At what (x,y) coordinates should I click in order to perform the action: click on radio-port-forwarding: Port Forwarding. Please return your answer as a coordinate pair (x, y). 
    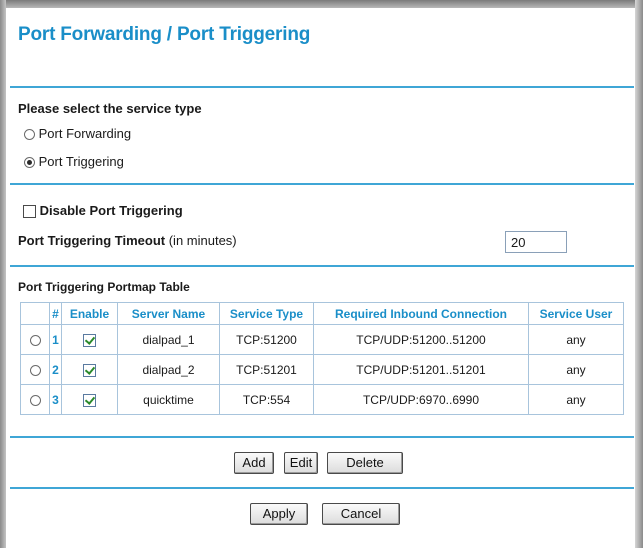
    Looking at the image, I should click on (77, 133).